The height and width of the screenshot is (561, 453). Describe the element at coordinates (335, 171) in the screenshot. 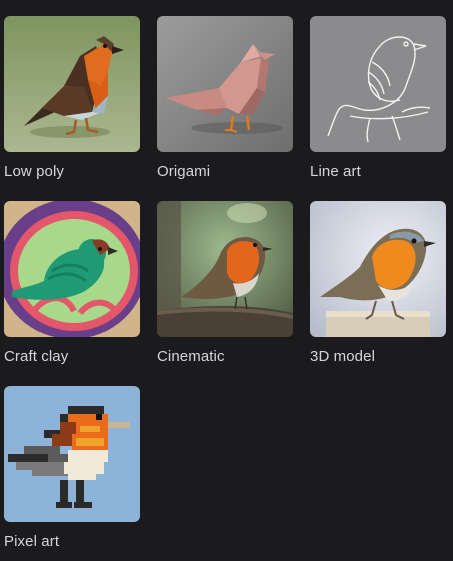

I see `style-label: Line art` at that location.